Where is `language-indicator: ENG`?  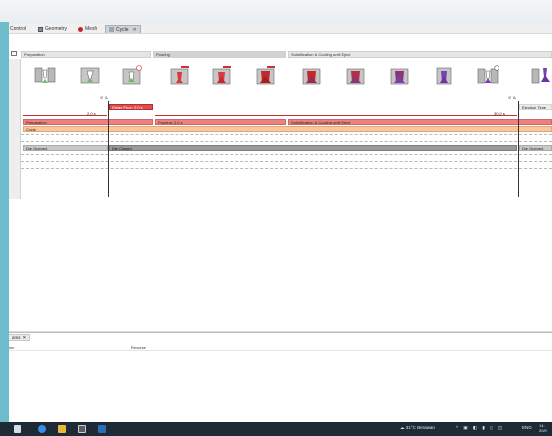
language-indicator: ENG is located at coordinates (527, 427).